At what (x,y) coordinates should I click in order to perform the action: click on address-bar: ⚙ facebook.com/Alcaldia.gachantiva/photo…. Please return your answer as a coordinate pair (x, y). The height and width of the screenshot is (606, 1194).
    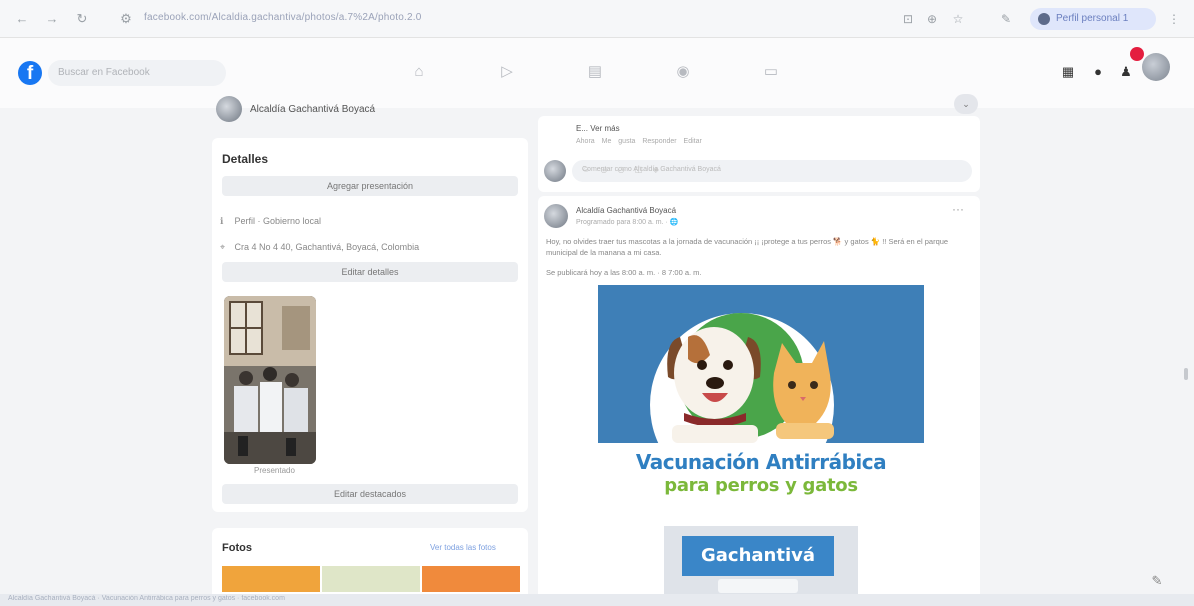
    Looking at the image, I should click on (490, 19).